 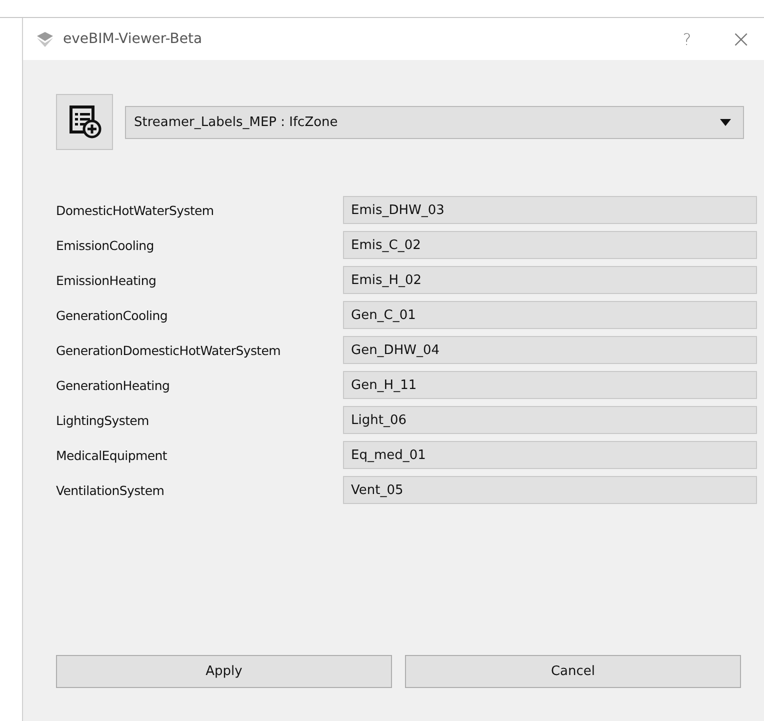 I want to click on property-label: EmissionCooling, so click(x=105, y=245).